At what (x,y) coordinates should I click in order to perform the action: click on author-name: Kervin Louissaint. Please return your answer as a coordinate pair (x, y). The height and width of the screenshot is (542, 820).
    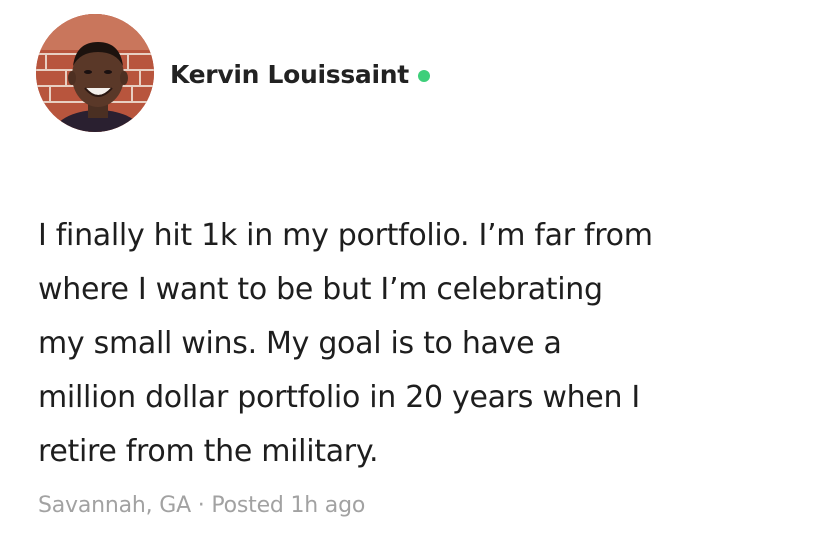
    Looking at the image, I should click on (289, 74).